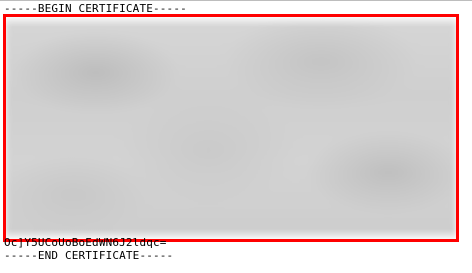 The width and height of the screenshot is (472, 273). Describe the element at coordinates (85, 242) in the screenshot. I see `certificate-tail-line: Oc]Y5UCoUoBoEdWN6J2ldqc=` at that location.